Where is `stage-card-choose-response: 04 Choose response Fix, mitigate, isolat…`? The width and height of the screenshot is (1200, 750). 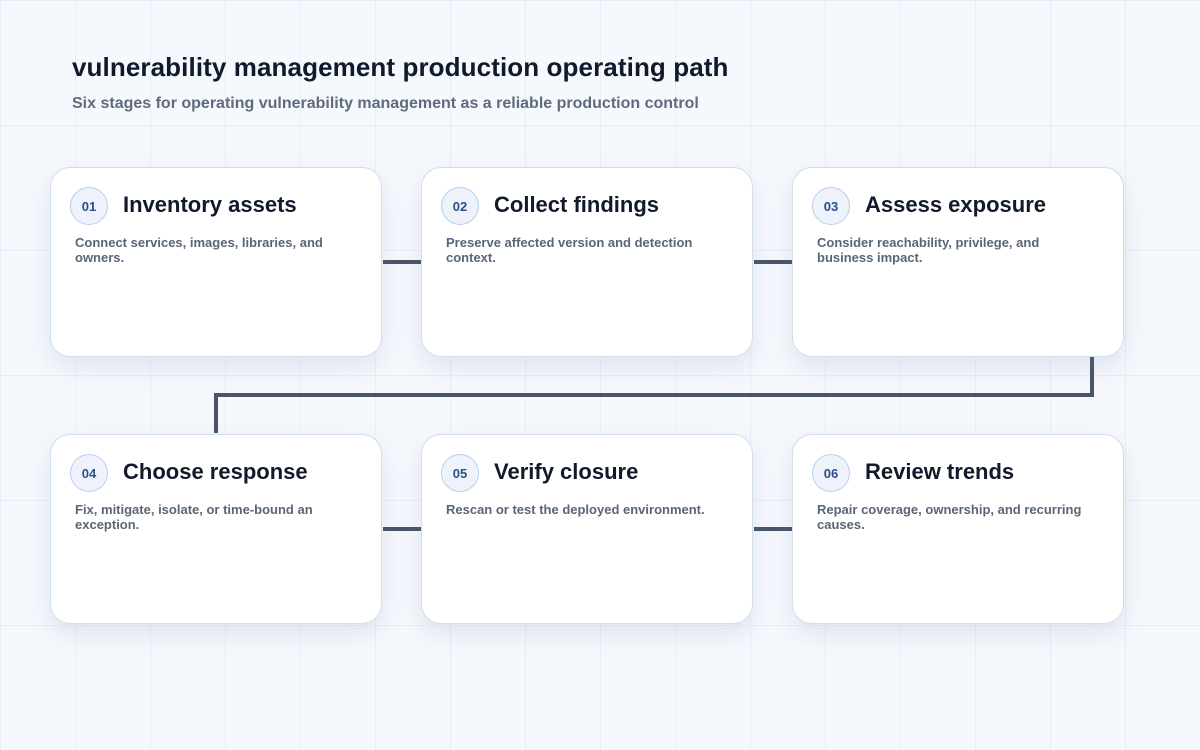
stage-card-choose-response: 04 Choose response Fix, mitigate, isolat… is located at coordinates (216, 529).